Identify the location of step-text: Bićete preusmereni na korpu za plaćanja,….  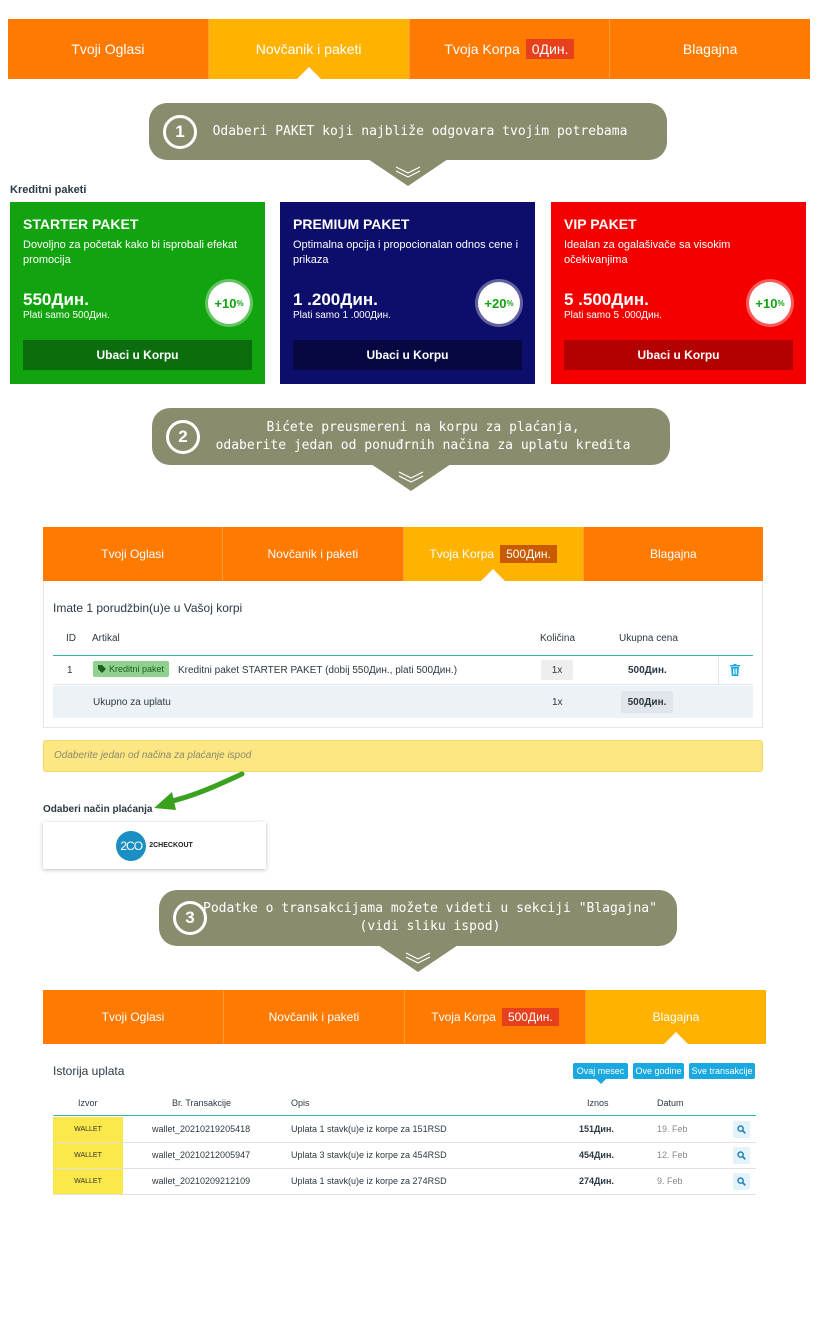
(411, 437).